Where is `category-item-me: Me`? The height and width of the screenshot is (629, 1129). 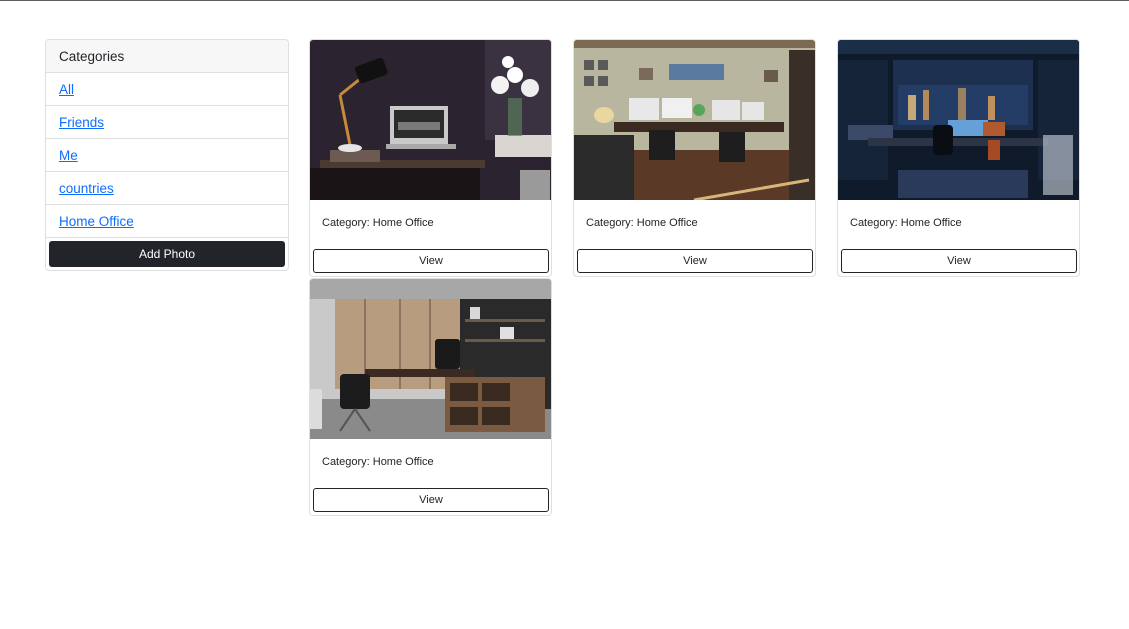 category-item-me: Me is located at coordinates (167, 155).